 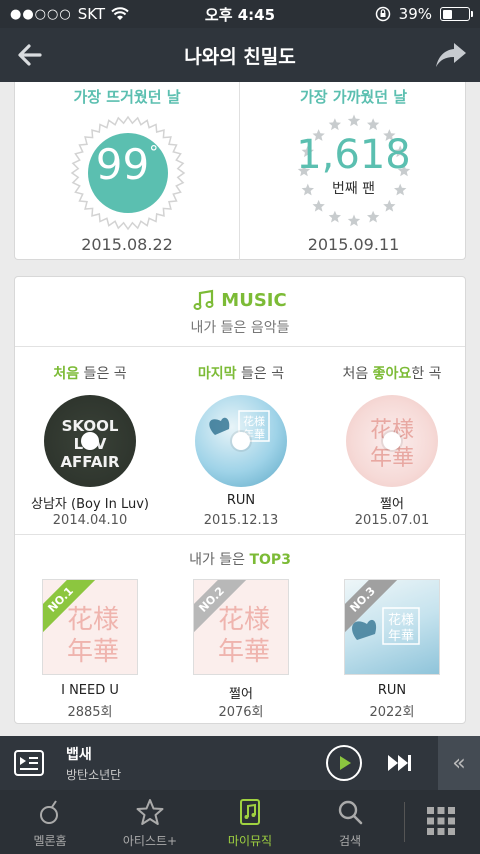 I want to click on svg-text: AFFAIR, so click(x=90, y=462).